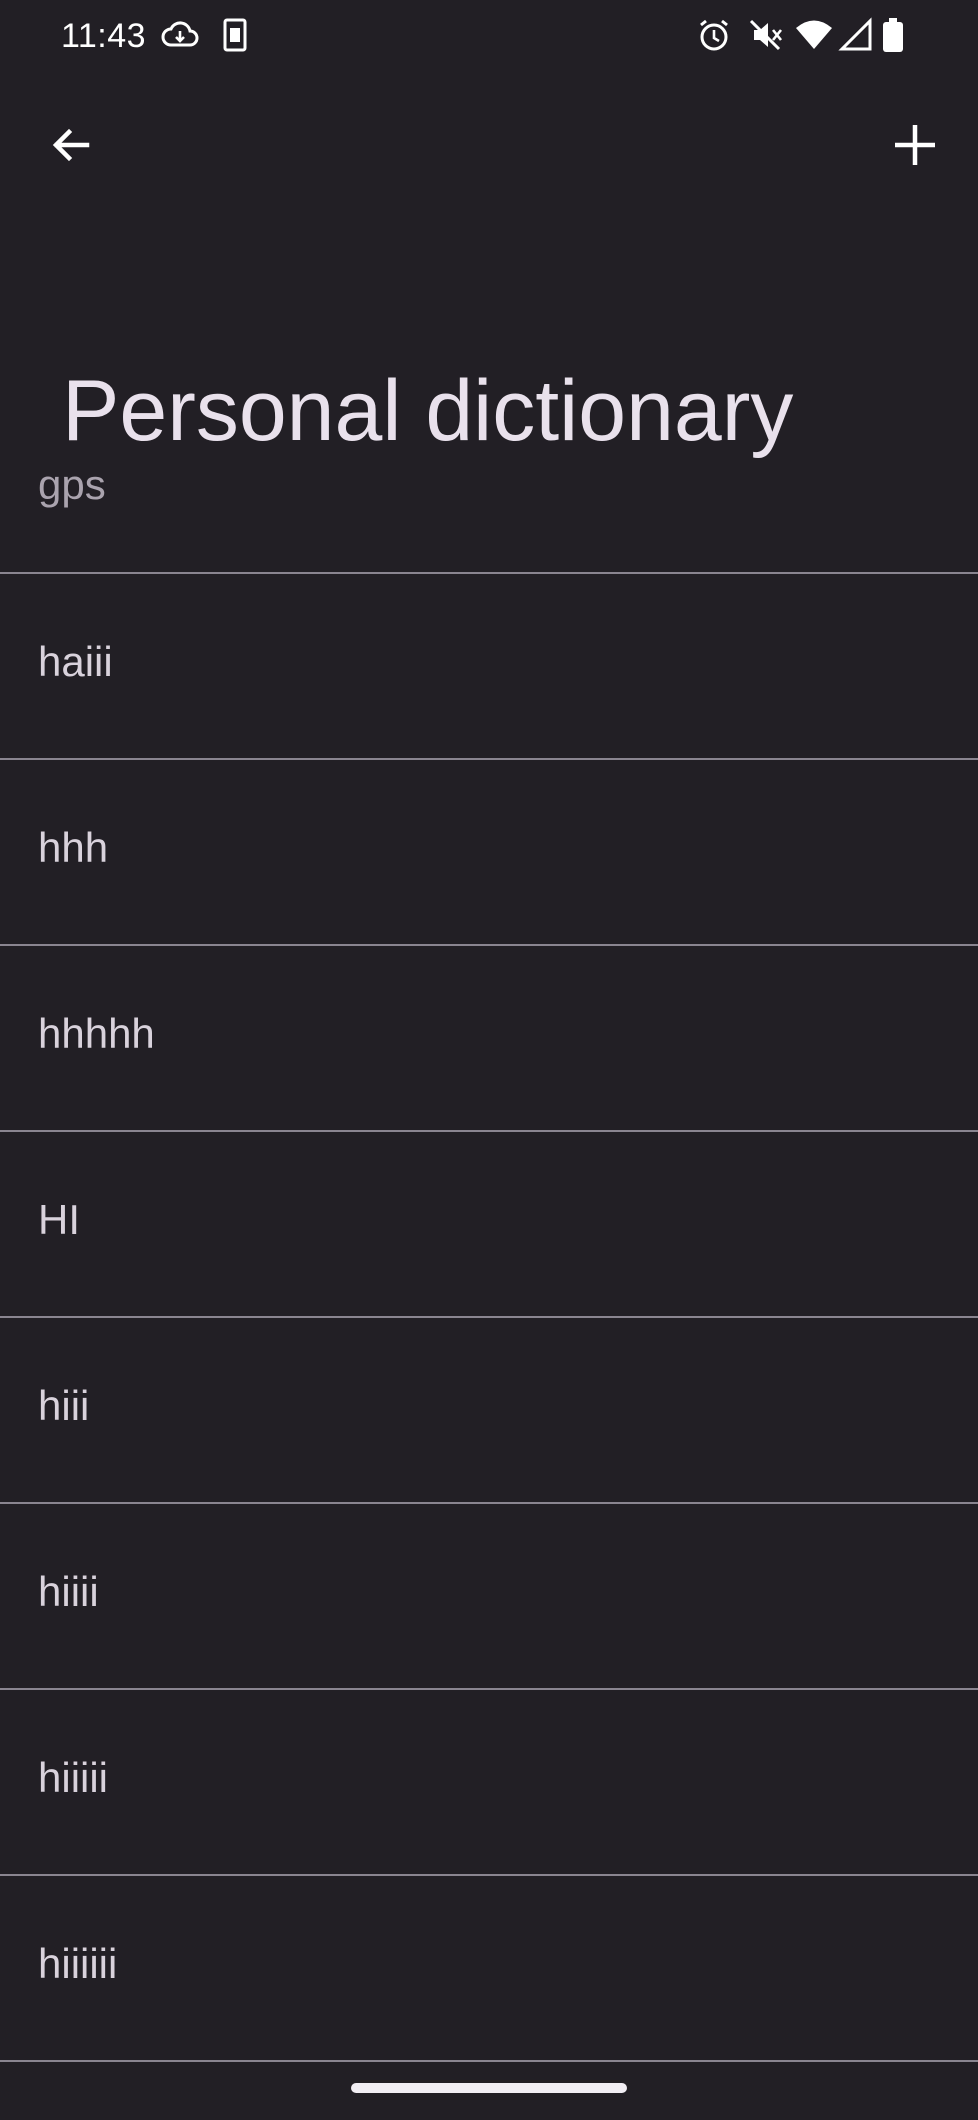  Describe the element at coordinates (489, 667) in the screenshot. I see `list-item: haiii` at that location.